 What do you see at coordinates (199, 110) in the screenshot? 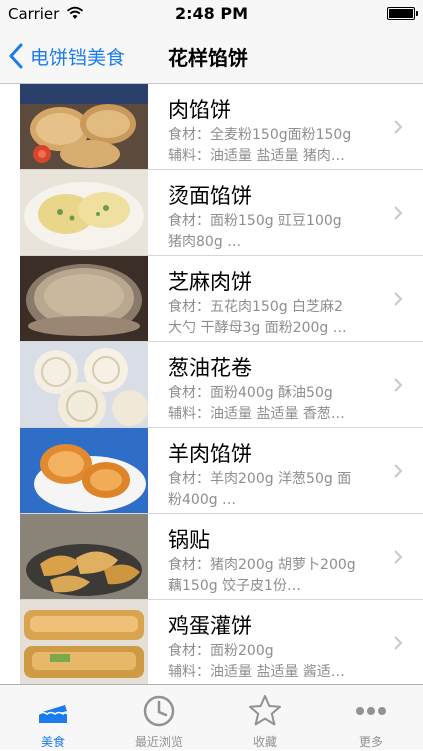
I see `recipe-title: 肉馅饼` at bounding box center [199, 110].